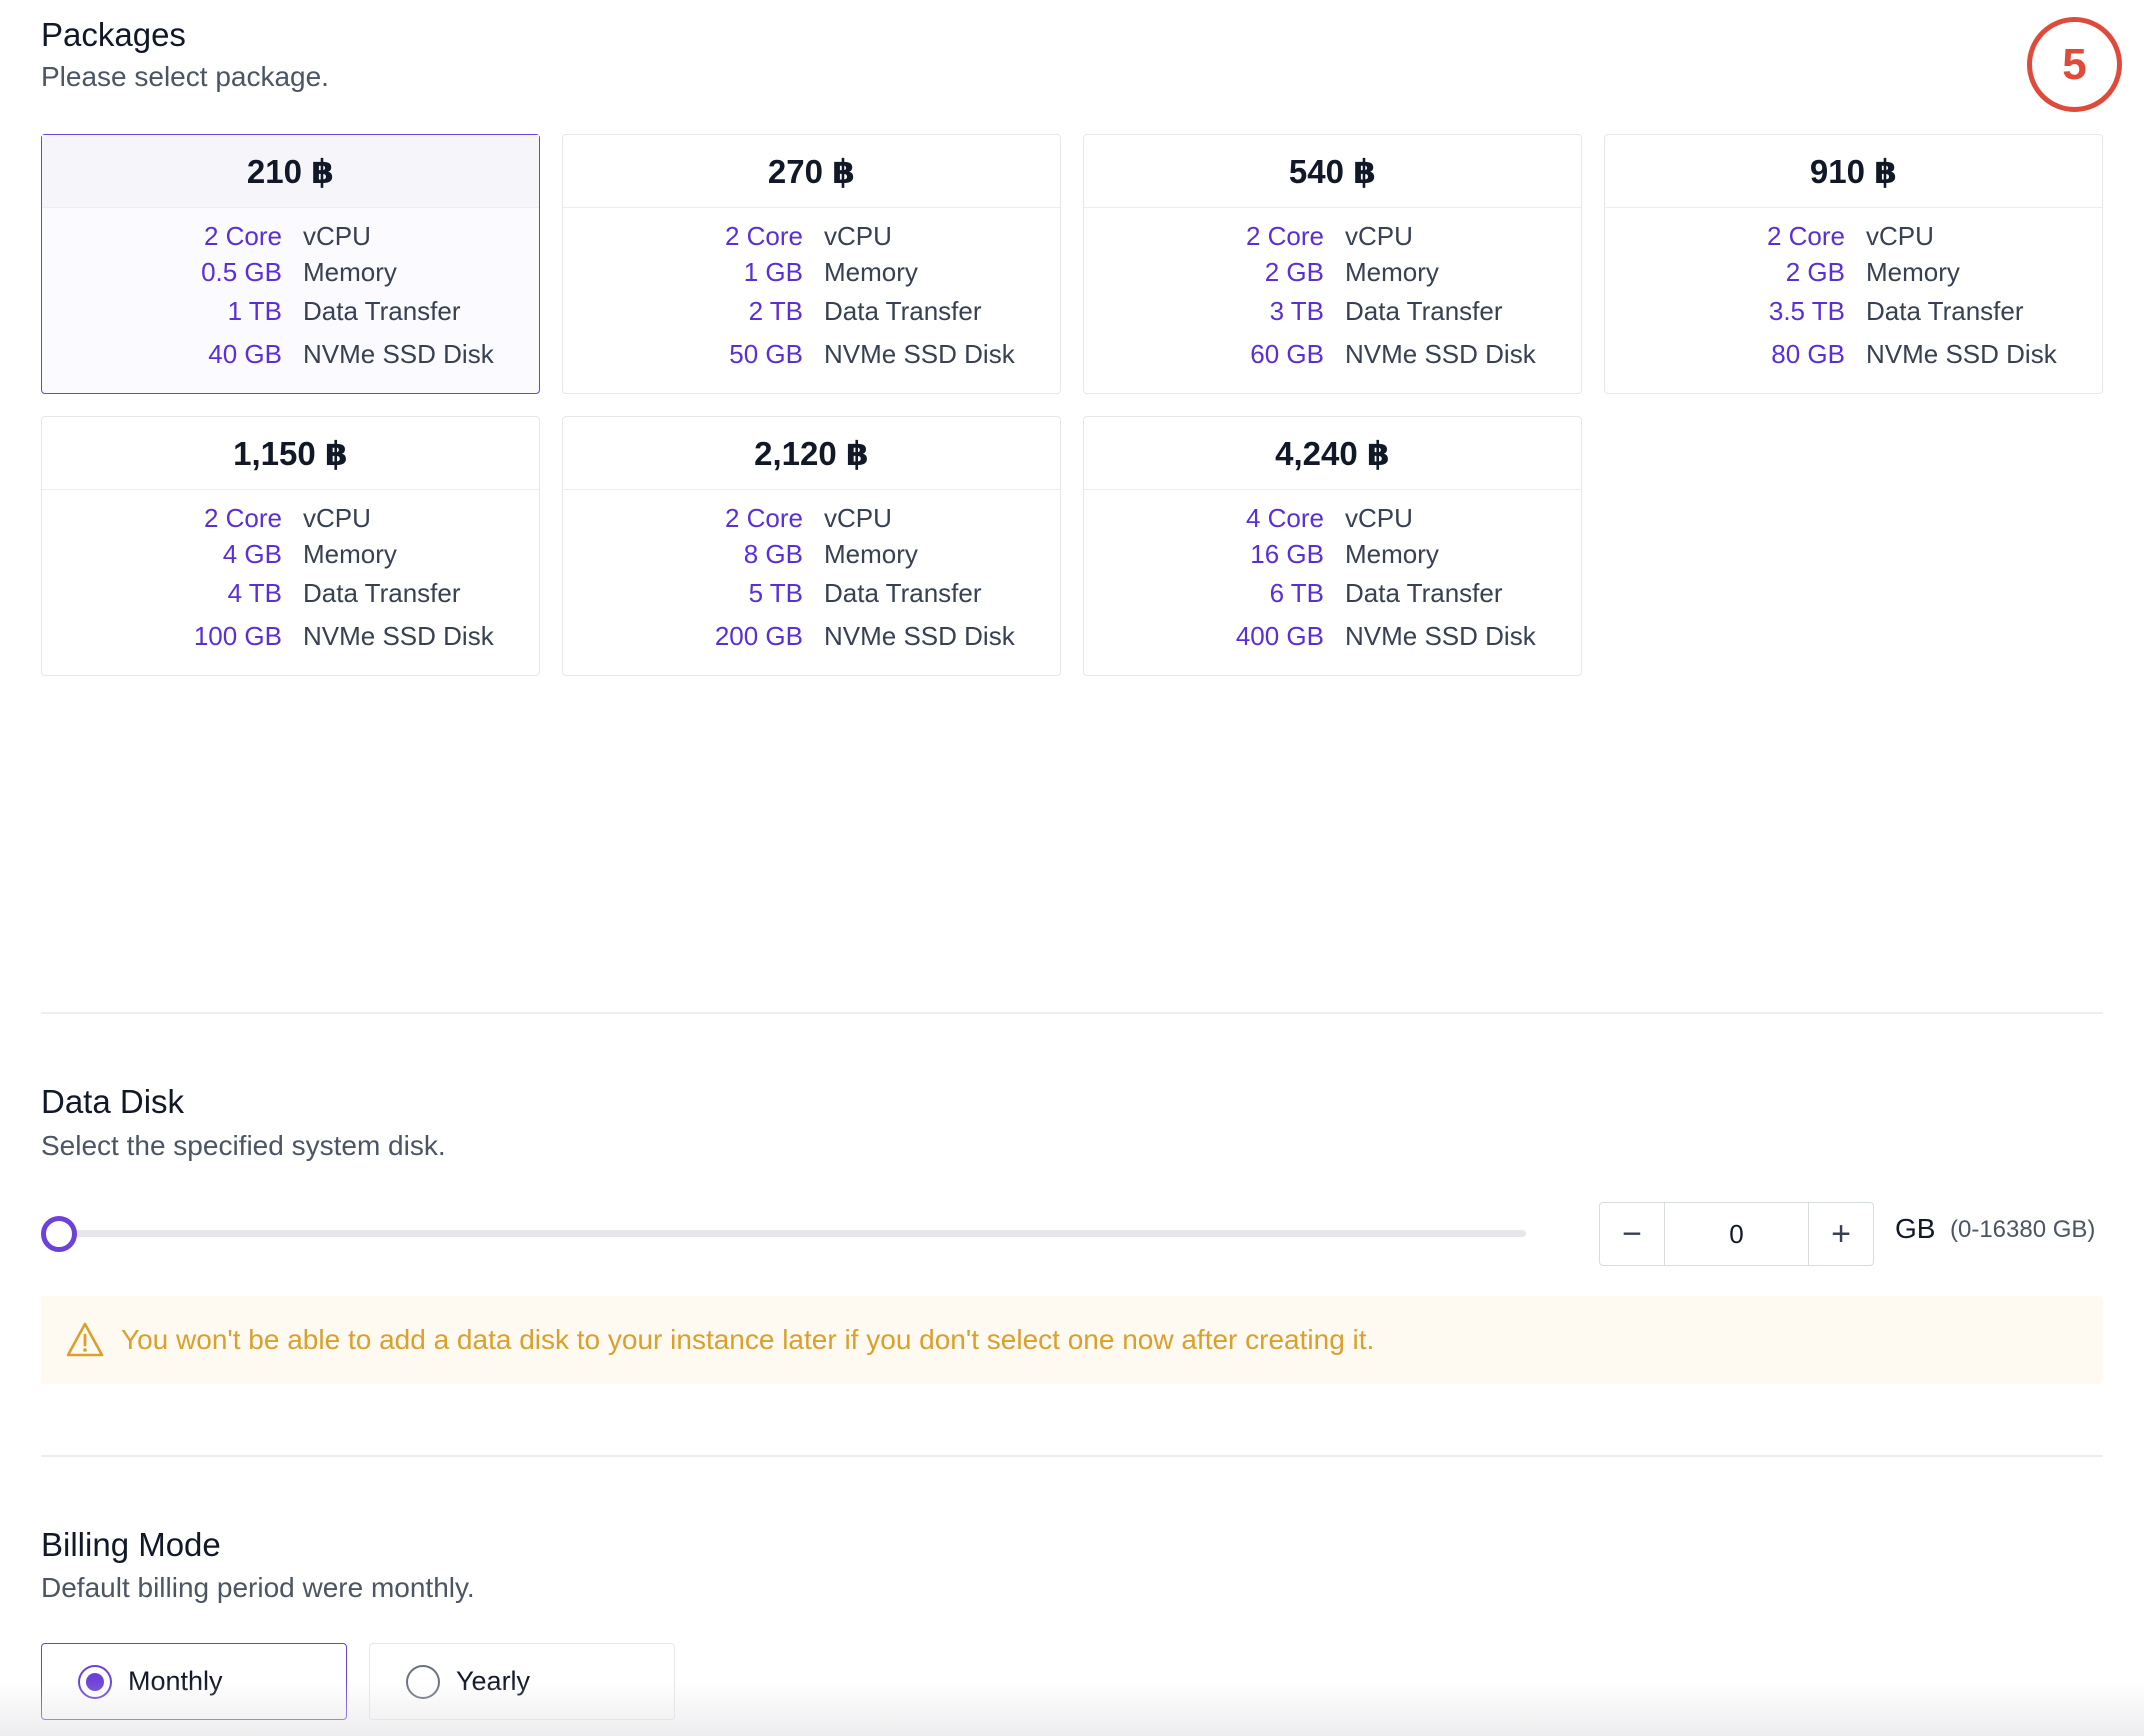 This screenshot has width=2144, height=1736. I want to click on package-price: 270 ฿, so click(811, 171).